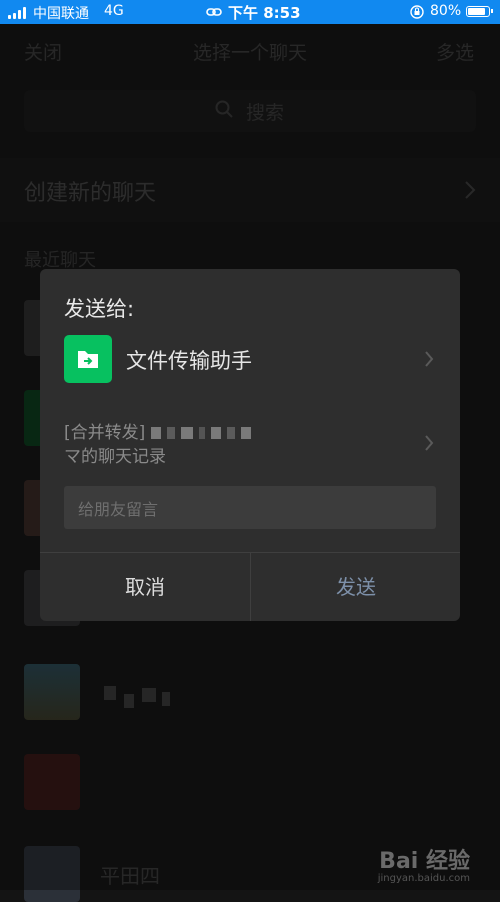  I want to click on signal-icon, so click(18, 13).